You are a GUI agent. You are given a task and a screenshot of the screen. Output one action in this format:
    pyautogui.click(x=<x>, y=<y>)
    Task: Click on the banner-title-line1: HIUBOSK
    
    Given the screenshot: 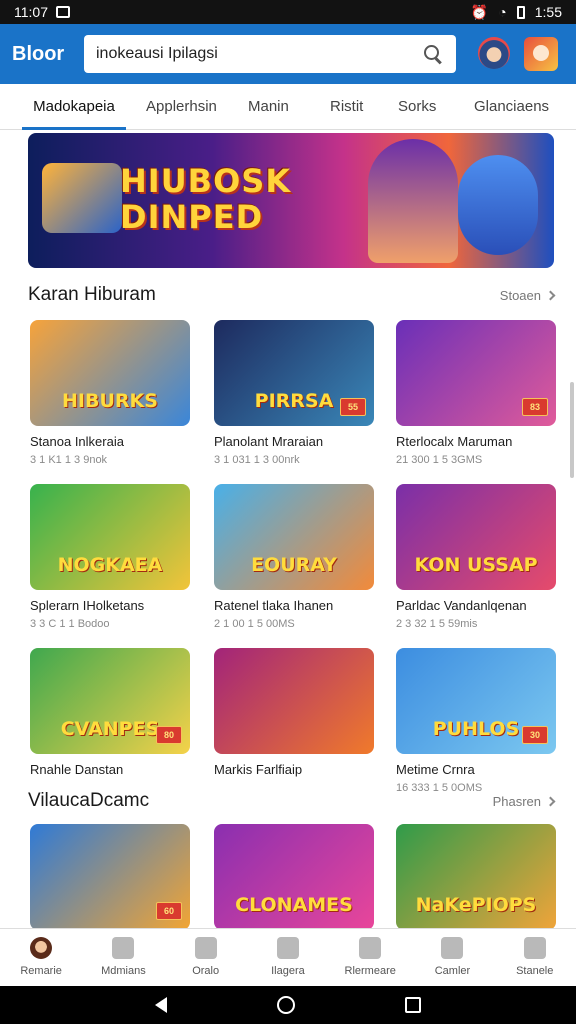 What is the action you would take?
    pyautogui.click(x=206, y=181)
    